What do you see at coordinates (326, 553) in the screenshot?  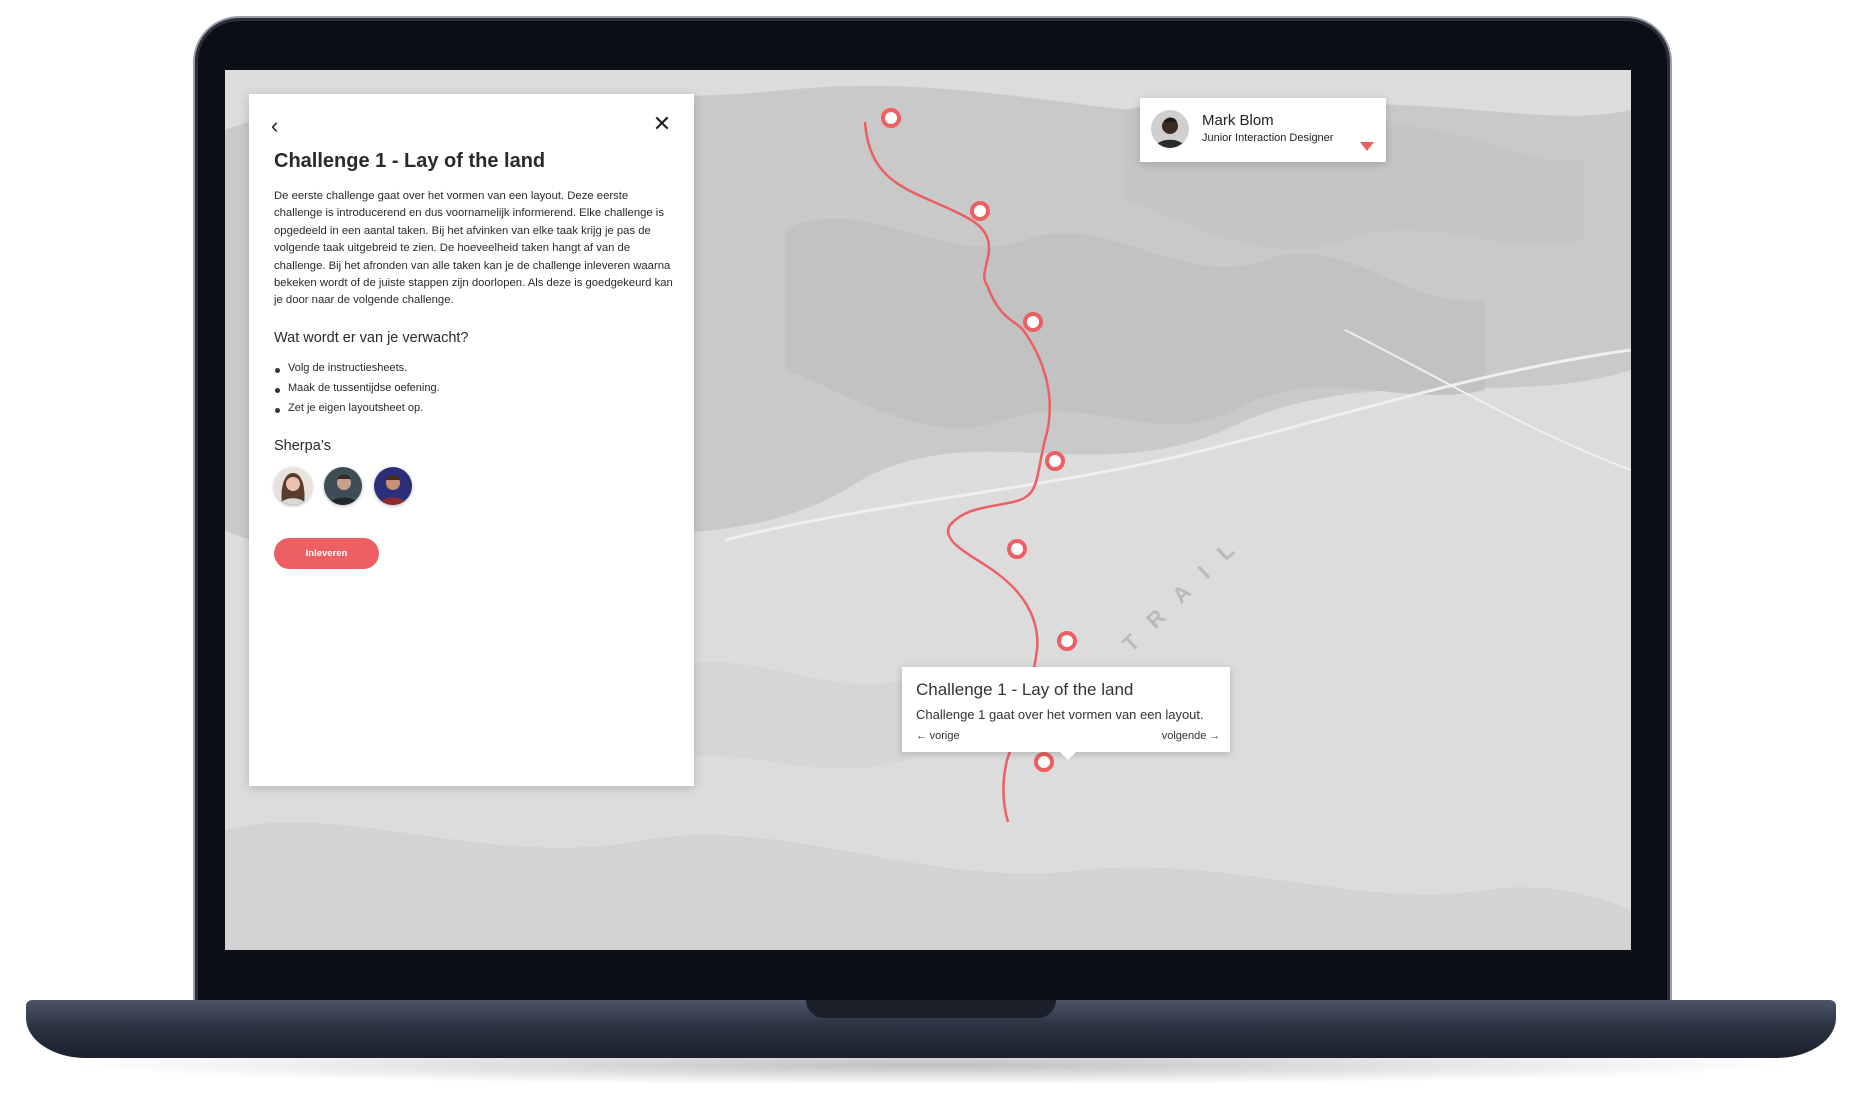 I see `submit-button: Inleveren` at bounding box center [326, 553].